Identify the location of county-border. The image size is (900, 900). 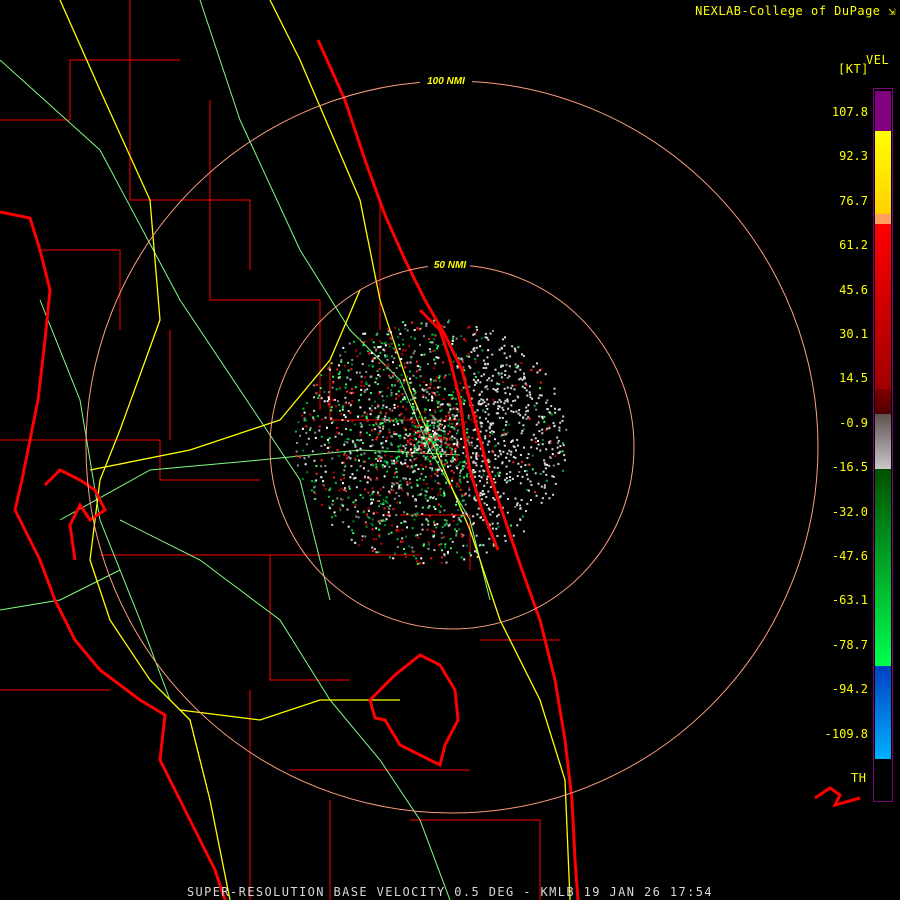
(130, 460).